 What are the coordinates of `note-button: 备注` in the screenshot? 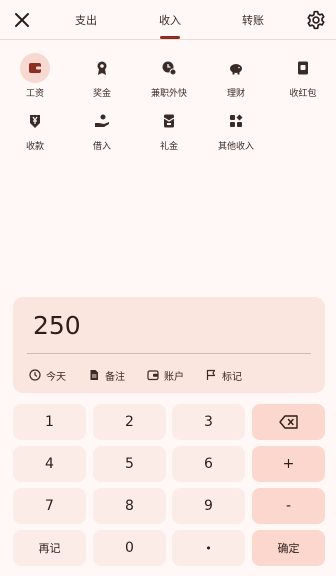 It's located at (106, 375).